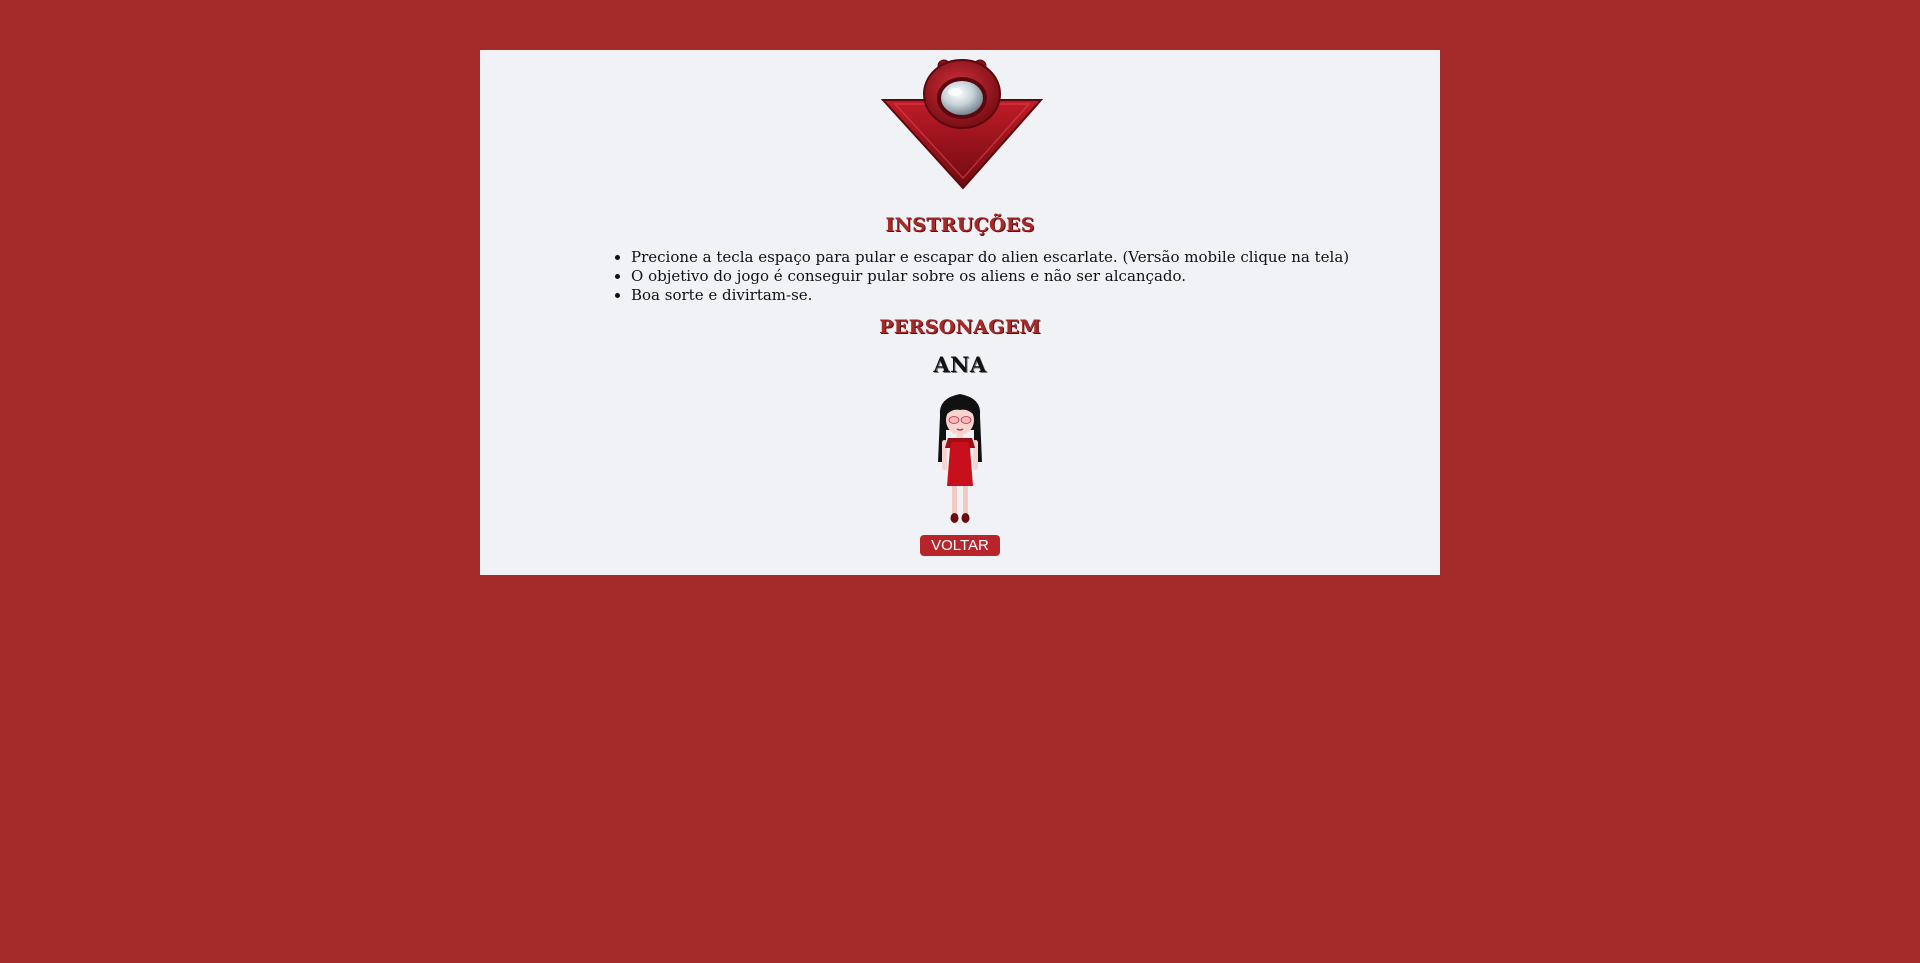 The image size is (1920, 963). What do you see at coordinates (960, 458) in the screenshot?
I see `character-ana-icon` at bounding box center [960, 458].